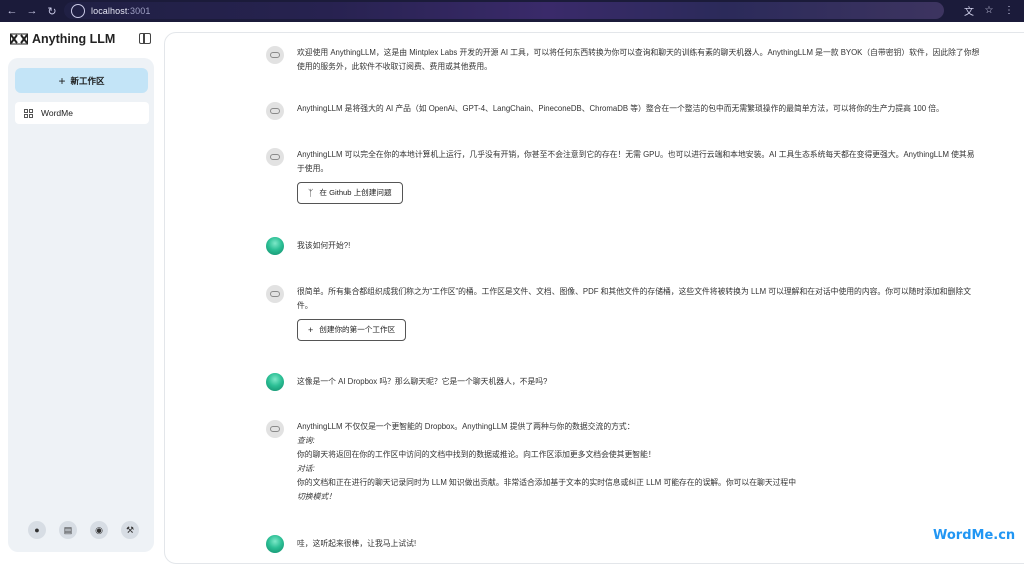 The width and height of the screenshot is (1024, 564). I want to click on message-text: 哇，这听起来很棒，让我马上试试!, so click(357, 543).